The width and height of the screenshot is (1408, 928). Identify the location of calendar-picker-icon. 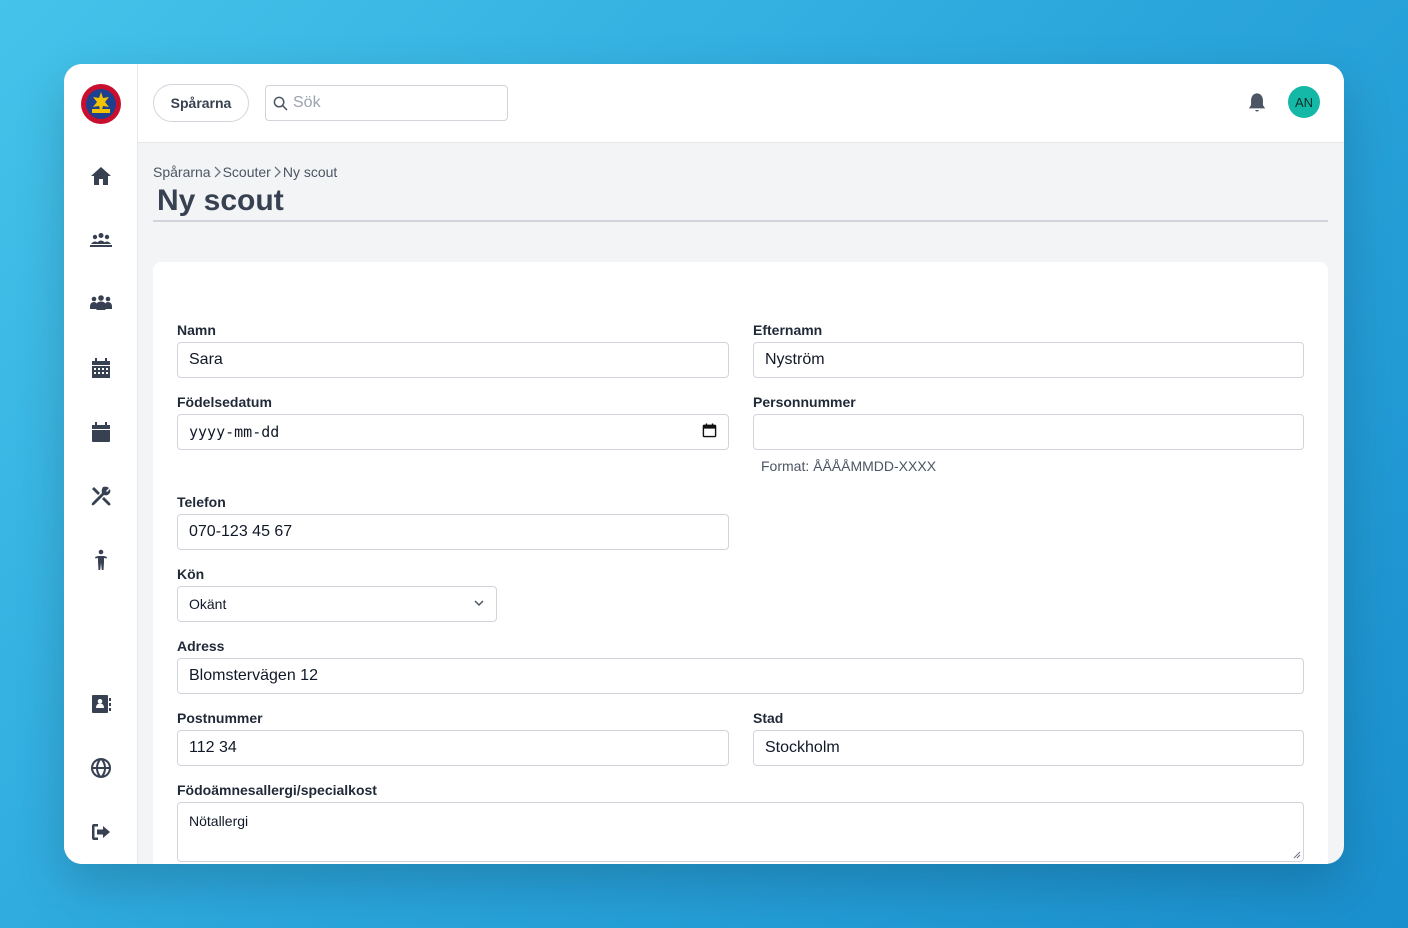
(709, 432).